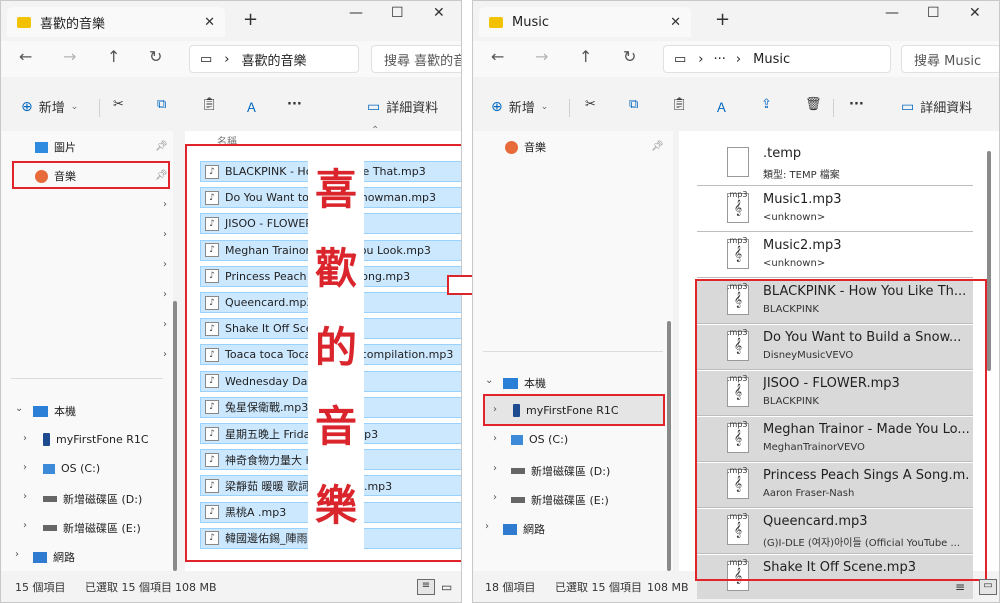  What do you see at coordinates (908, 106) in the screenshot?
I see `details-pane-icon: ▭` at bounding box center [908, 106].